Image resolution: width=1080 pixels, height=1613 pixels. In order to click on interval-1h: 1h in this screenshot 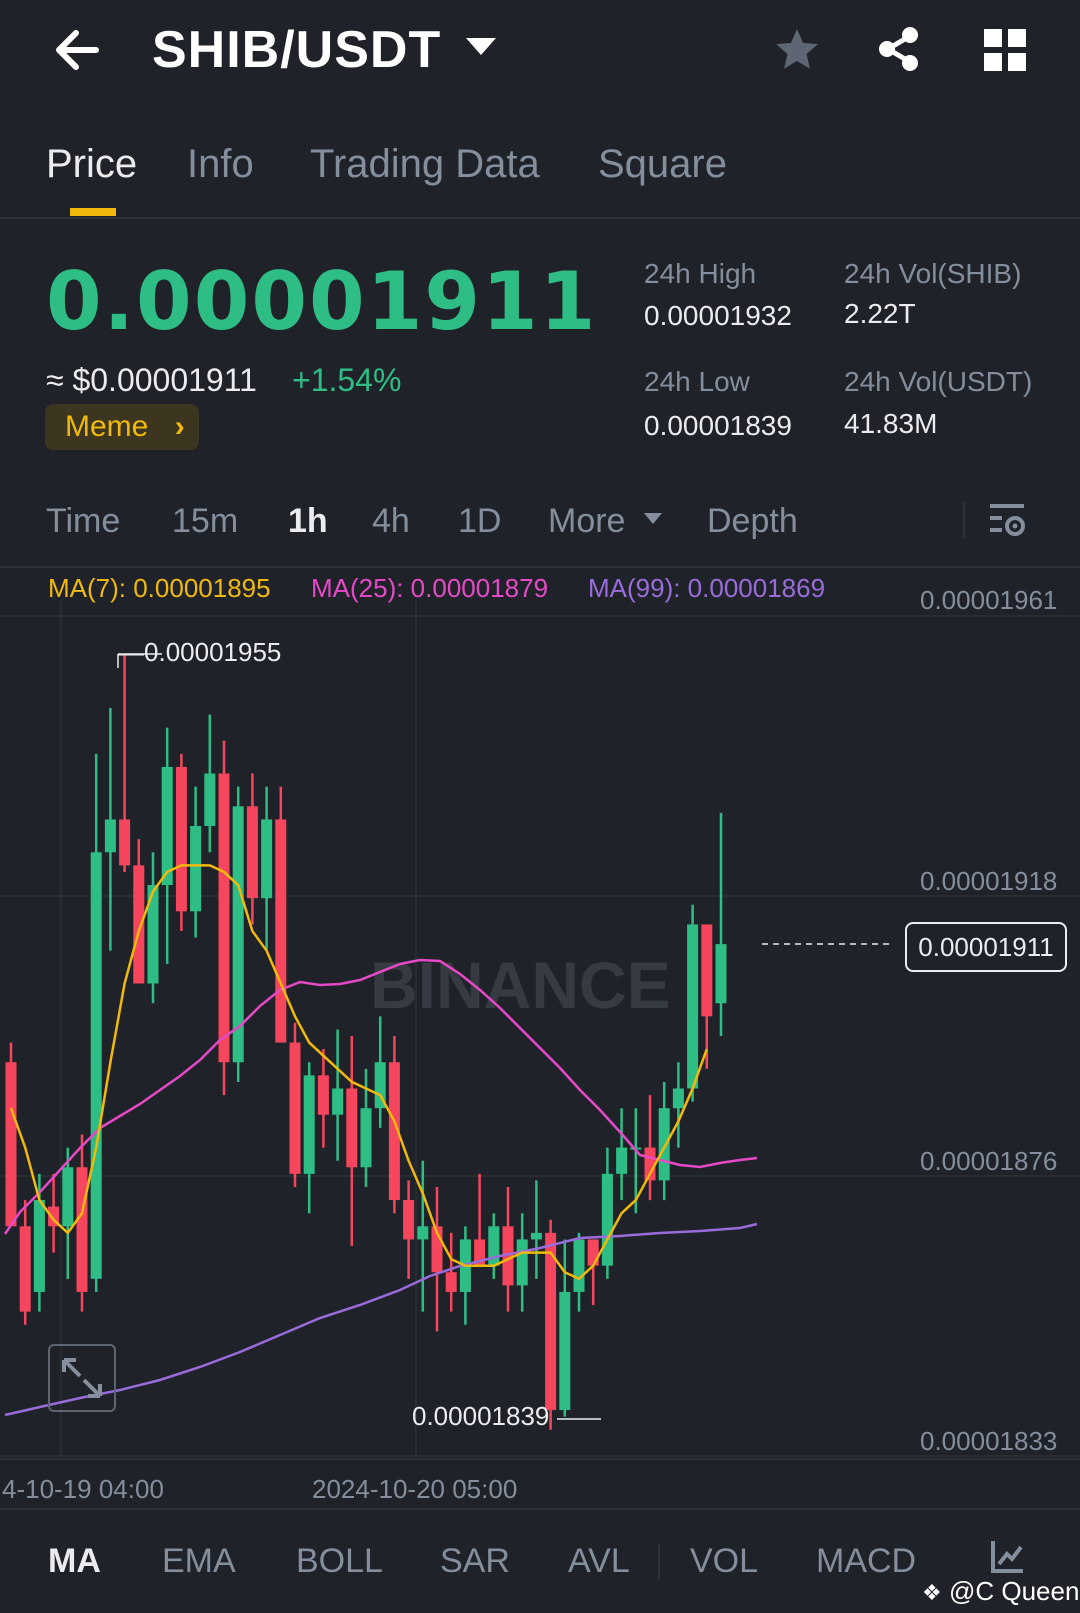, I will do `click(308, 521)`.